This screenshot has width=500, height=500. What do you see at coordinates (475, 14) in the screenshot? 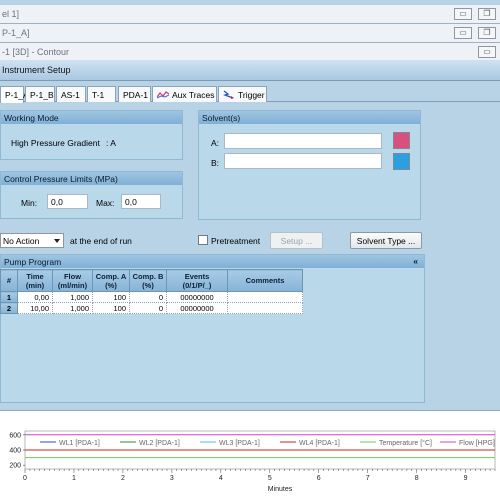
I see `window-controls-1: ▭ ❐` at bounding box center [475, 14].